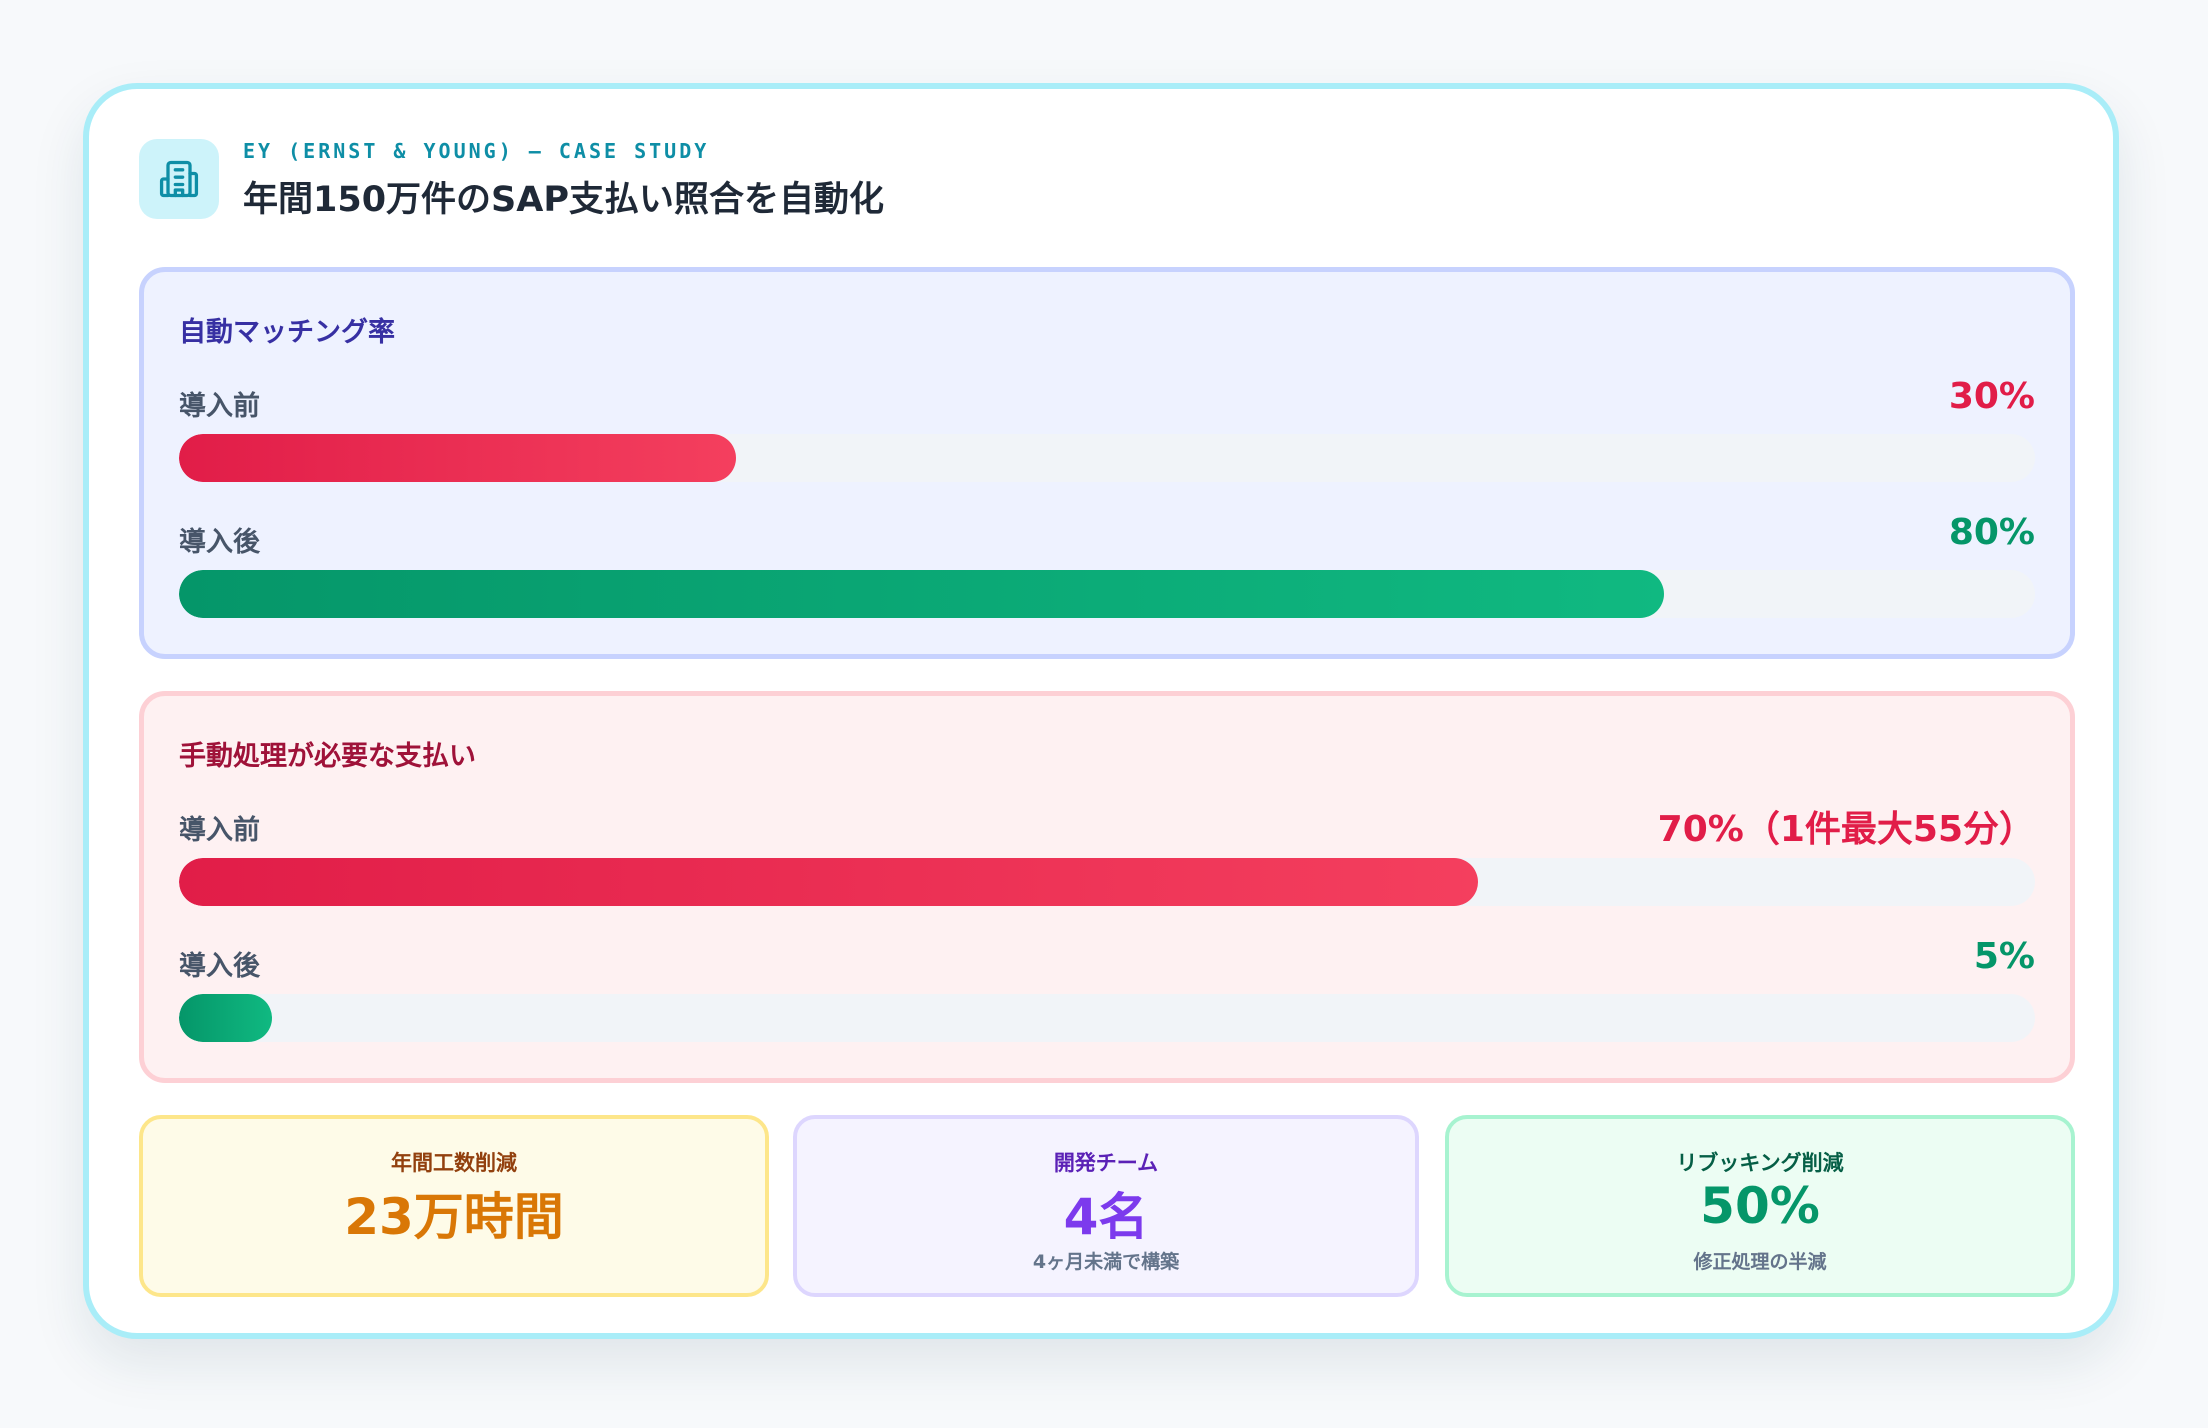  What do you see at coordinates (179, 179) in the screenshot?
I see `building-icon` at bounding box center [179, 179].